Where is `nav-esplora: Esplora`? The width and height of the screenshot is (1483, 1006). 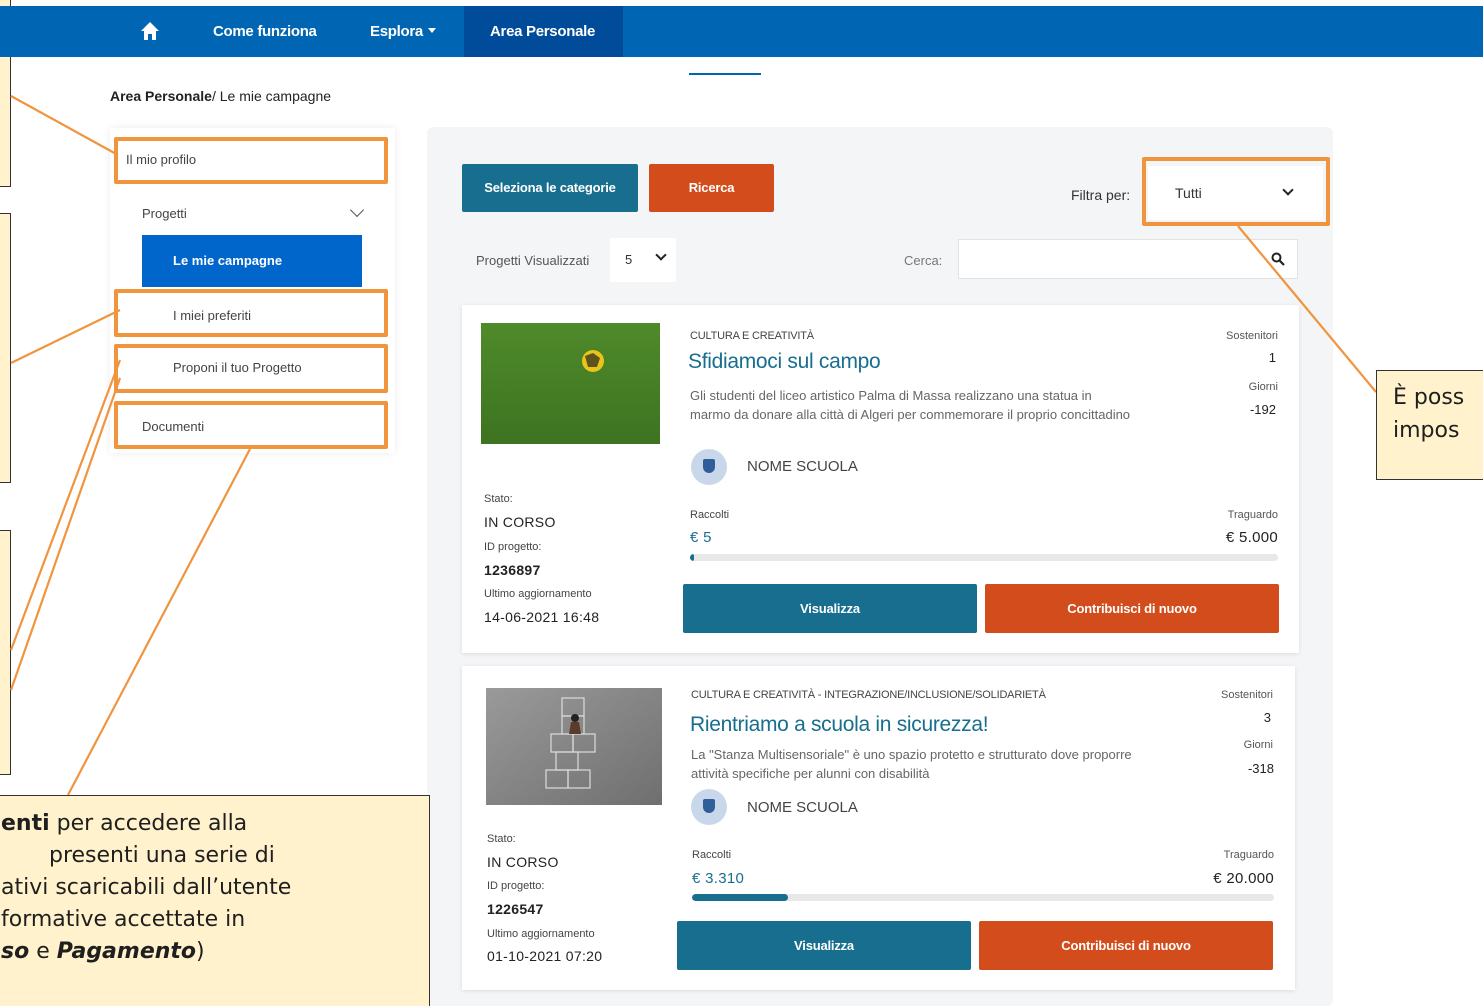
nav-esplora: Esplora is located at coordinates (403, 31).